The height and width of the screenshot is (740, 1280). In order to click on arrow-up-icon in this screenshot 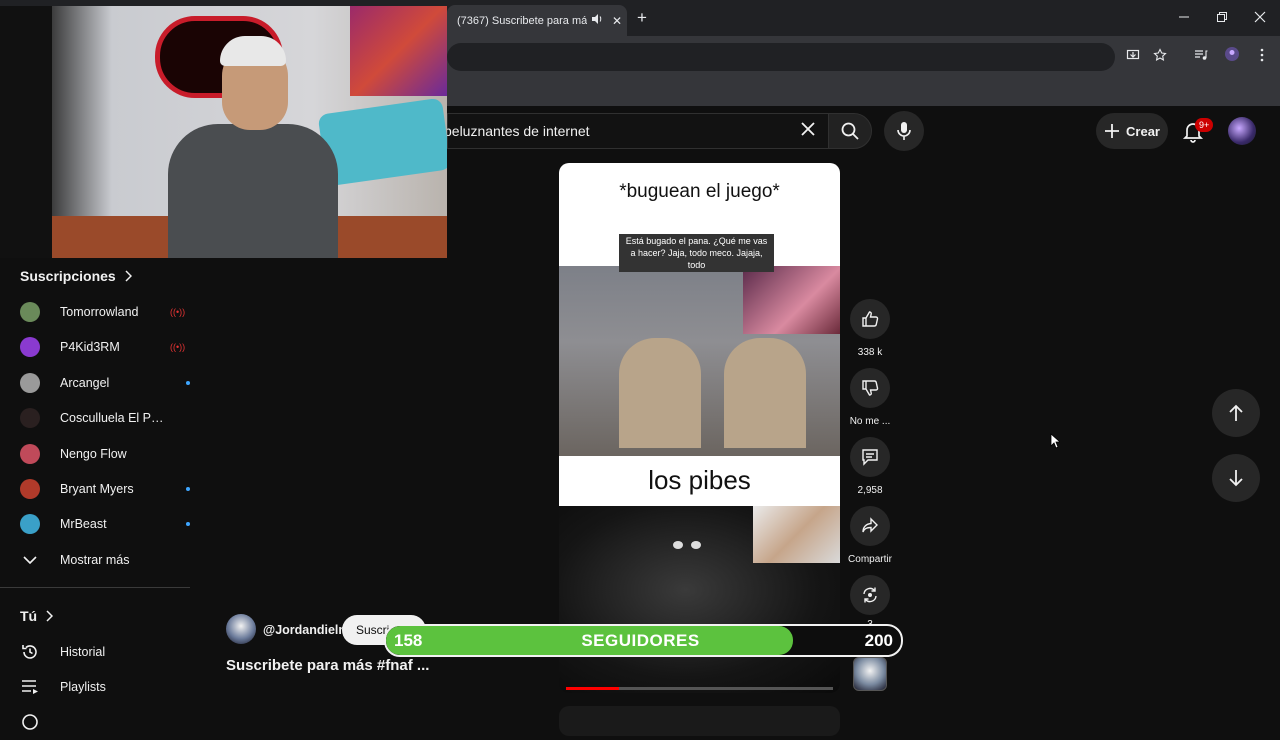, I will do `click(1236, 412)`.